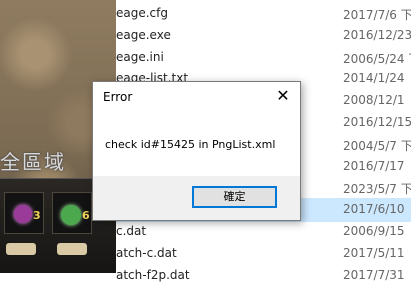  Describe the element at coordinates (374, 274) in the screenshot. I see `file-date: 2017/7/31` at that location.